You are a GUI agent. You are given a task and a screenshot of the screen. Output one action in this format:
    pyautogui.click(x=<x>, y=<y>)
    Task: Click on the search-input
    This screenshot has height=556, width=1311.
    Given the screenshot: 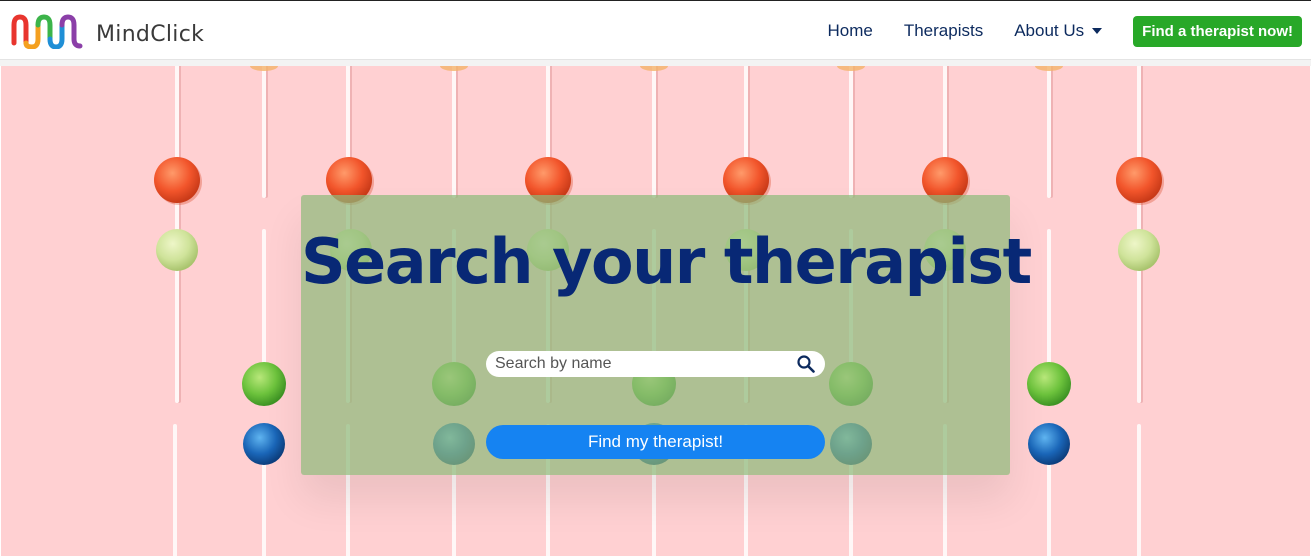 What is the action you would take?
    pyautogui.click(x=631, y=364)
    